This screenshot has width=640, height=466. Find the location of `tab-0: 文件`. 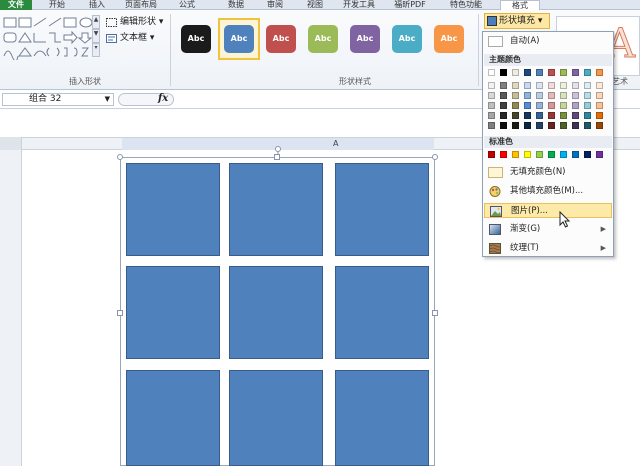

tab-0: 文件 is located at coordinates (16, 5).